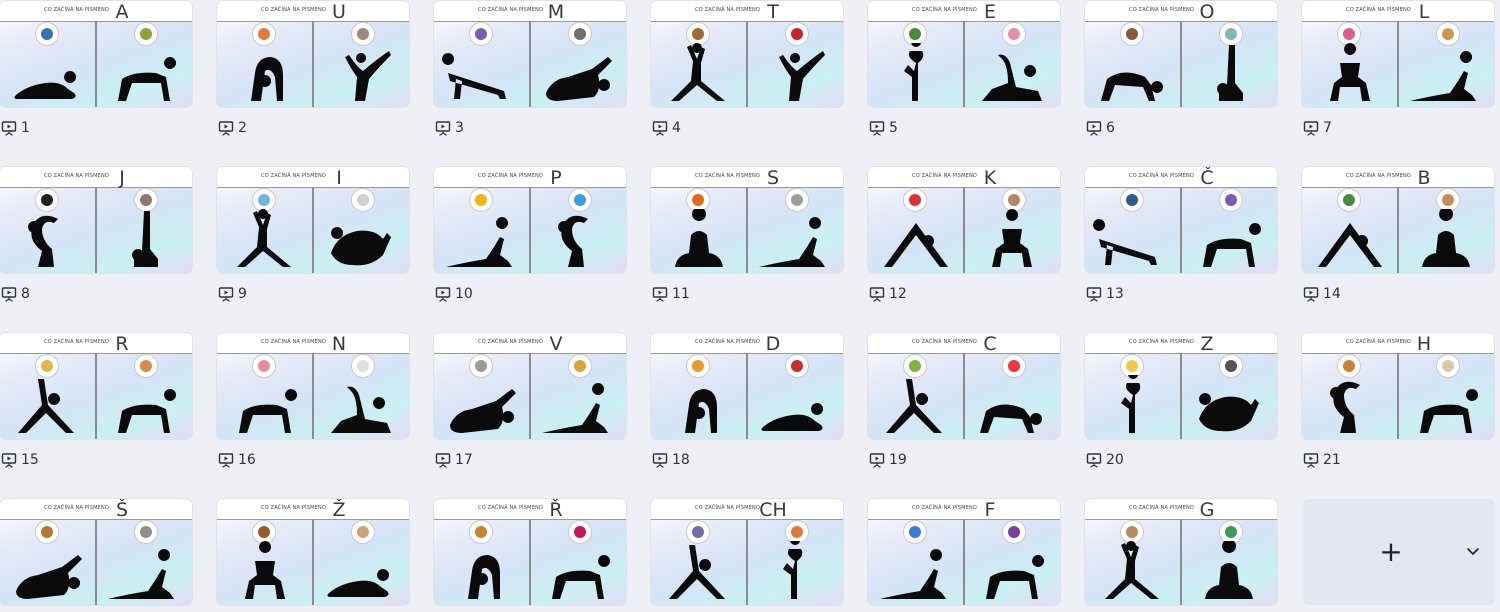 The width and height of the screenshot is (1500, 612). I want to click on bus-icon, so click(580, 366).